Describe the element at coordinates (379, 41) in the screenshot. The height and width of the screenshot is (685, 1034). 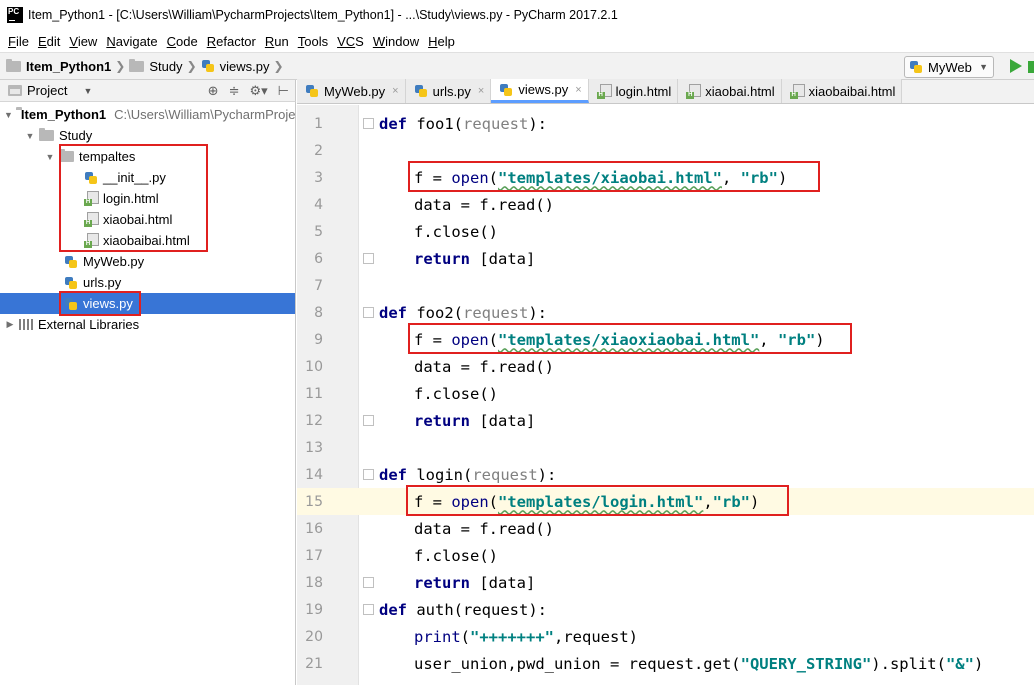
I see `menu-mnemonic: W` at that location.